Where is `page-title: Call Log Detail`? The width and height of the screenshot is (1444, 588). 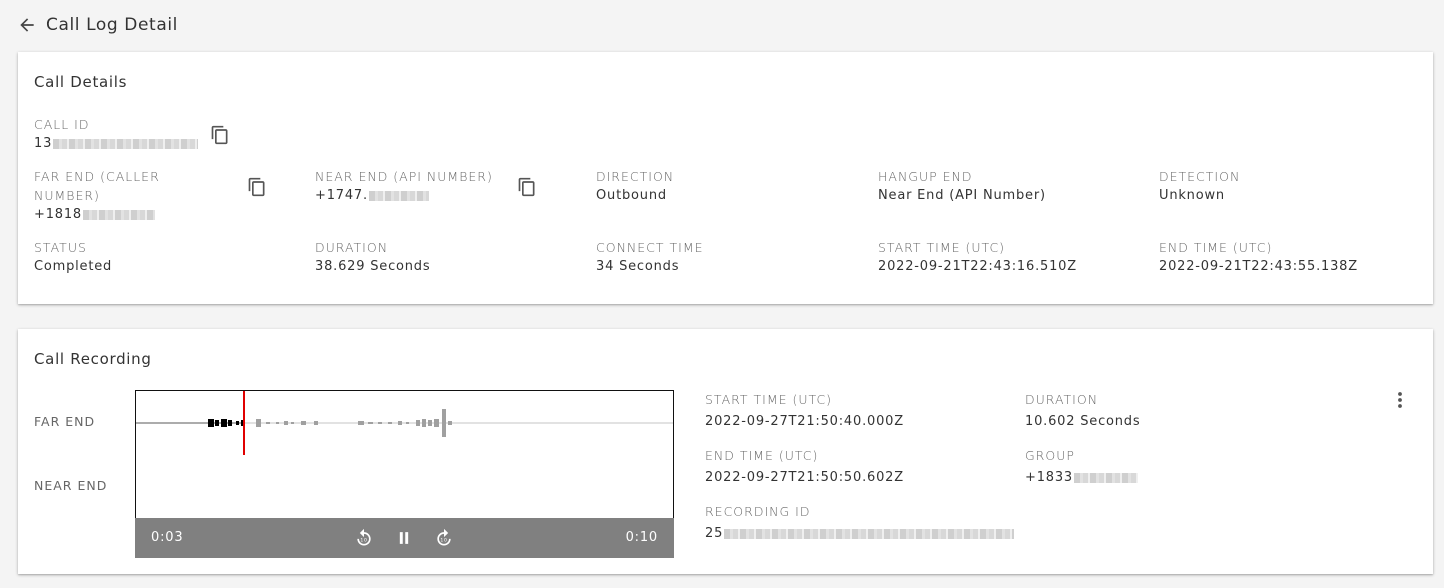
page-title: Call Log Detail is located at coordinates (112, 25).